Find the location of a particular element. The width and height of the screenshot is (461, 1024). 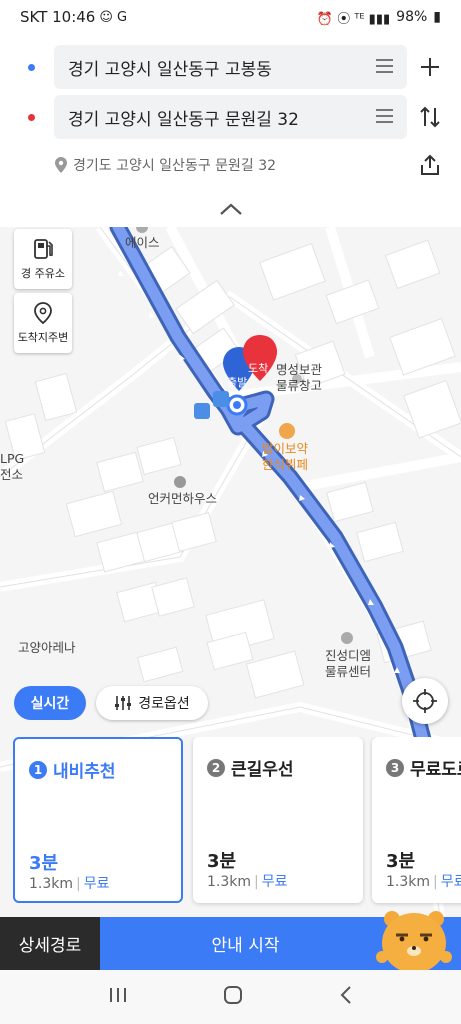

origin-text: 경기 고양시 일산동구 고봉동 is located at coordinates (170, 69).